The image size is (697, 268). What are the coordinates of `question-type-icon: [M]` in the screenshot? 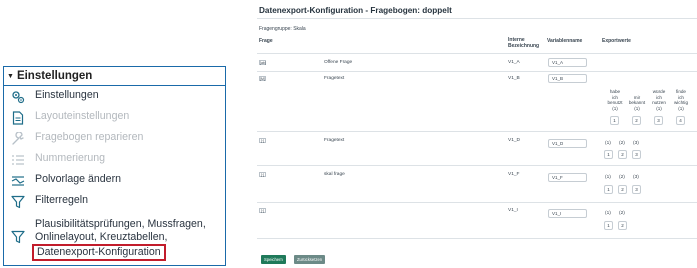 It's located at (262, 78).